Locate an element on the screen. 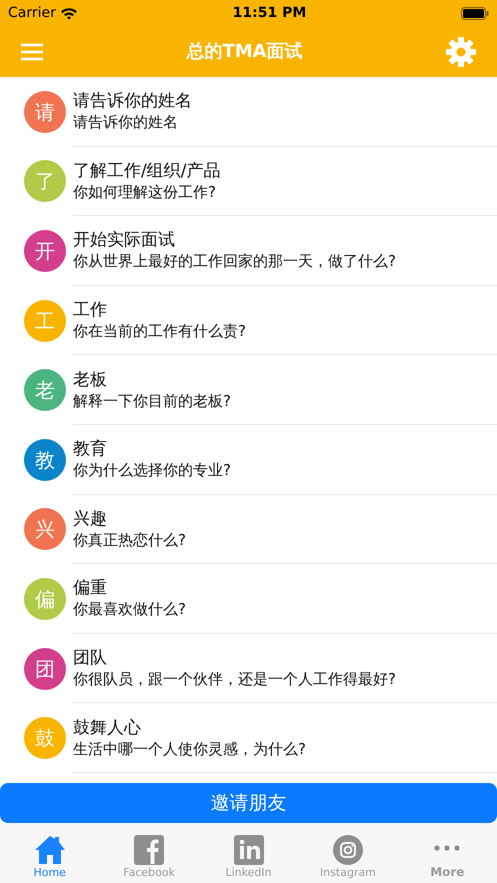 Image resolution: width=497 pixels, height=883 pixels. avatar-circle: 开 is located at coordinates (45, 251).